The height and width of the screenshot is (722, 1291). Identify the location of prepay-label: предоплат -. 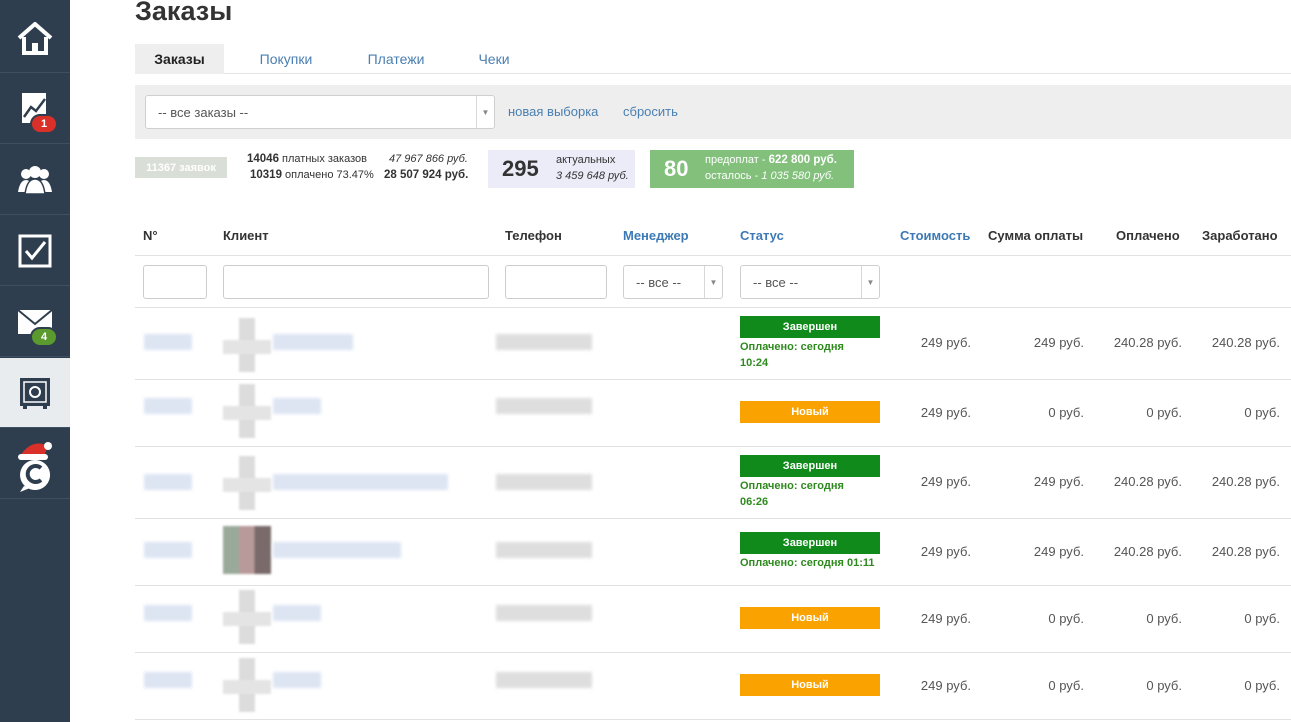
(737, 160).